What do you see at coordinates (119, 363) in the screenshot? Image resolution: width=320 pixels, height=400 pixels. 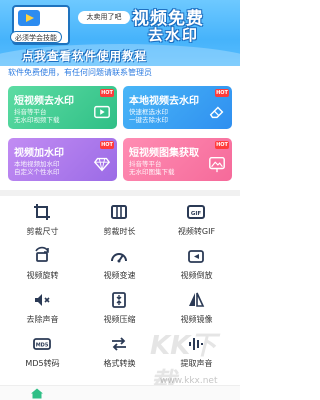 I see `tool-label: 格式转换` at bounding box center [119, 363].